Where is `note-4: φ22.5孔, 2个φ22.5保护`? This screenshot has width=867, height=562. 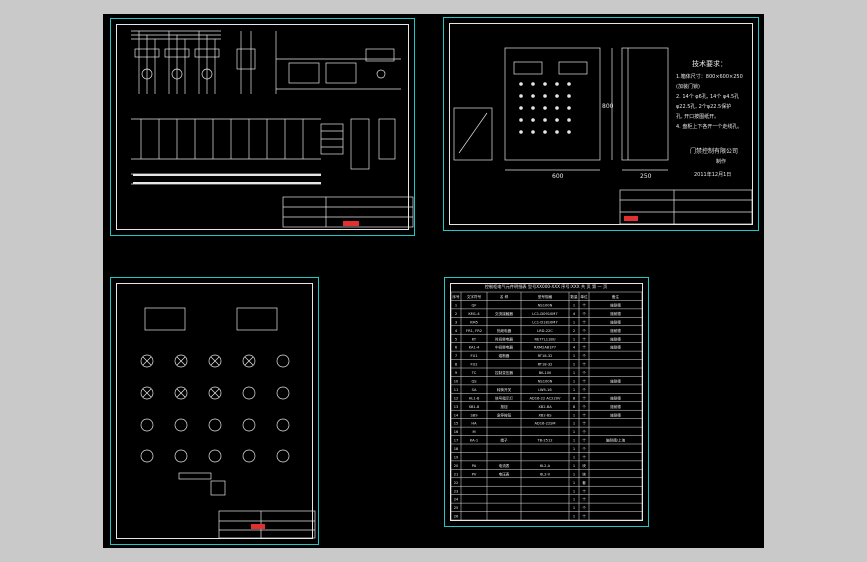
note-4: φ22.5孔, 2个φ22.5保护 is located at coordinates (703, 106).